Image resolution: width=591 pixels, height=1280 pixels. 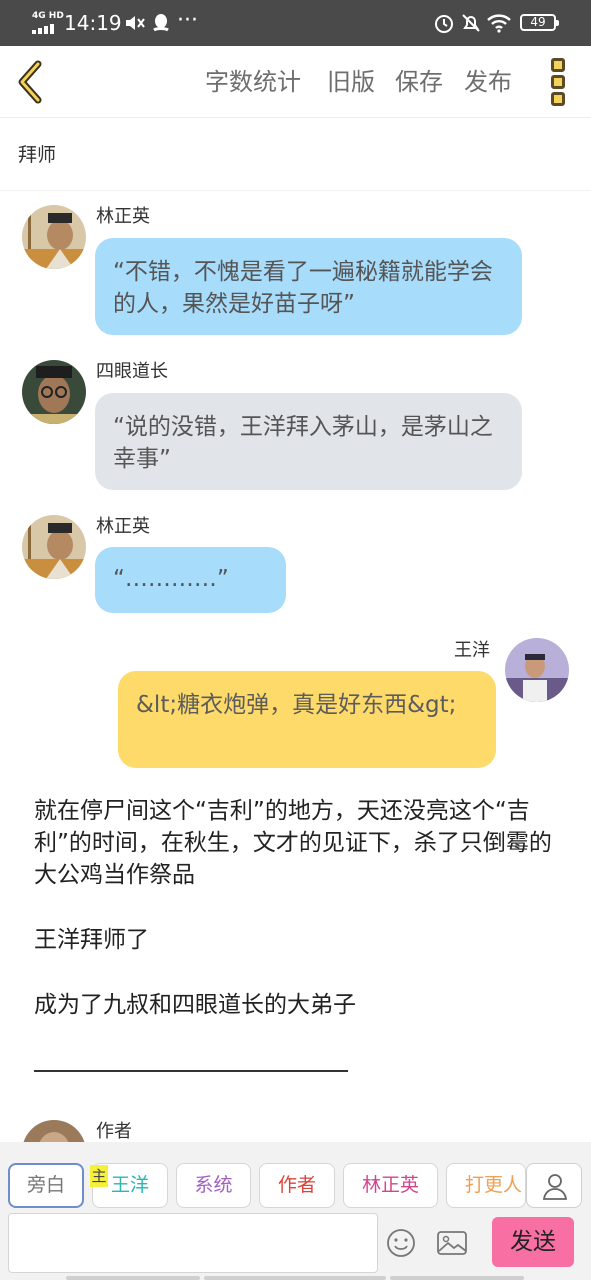 What do you see at coordinates (486, 1185) in the screenshot?
I see `role-chip-watchman: 打更人` at bounding box center [486, 1185].